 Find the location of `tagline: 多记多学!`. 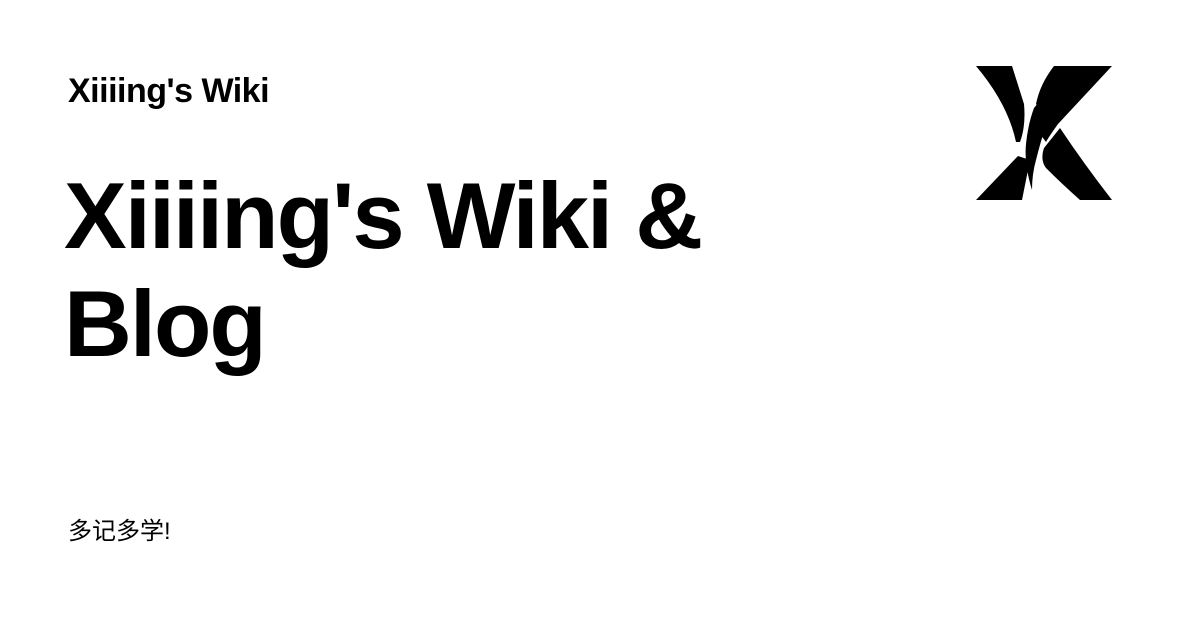

tagline: 多记多学! is located at coordinates (119, 531).